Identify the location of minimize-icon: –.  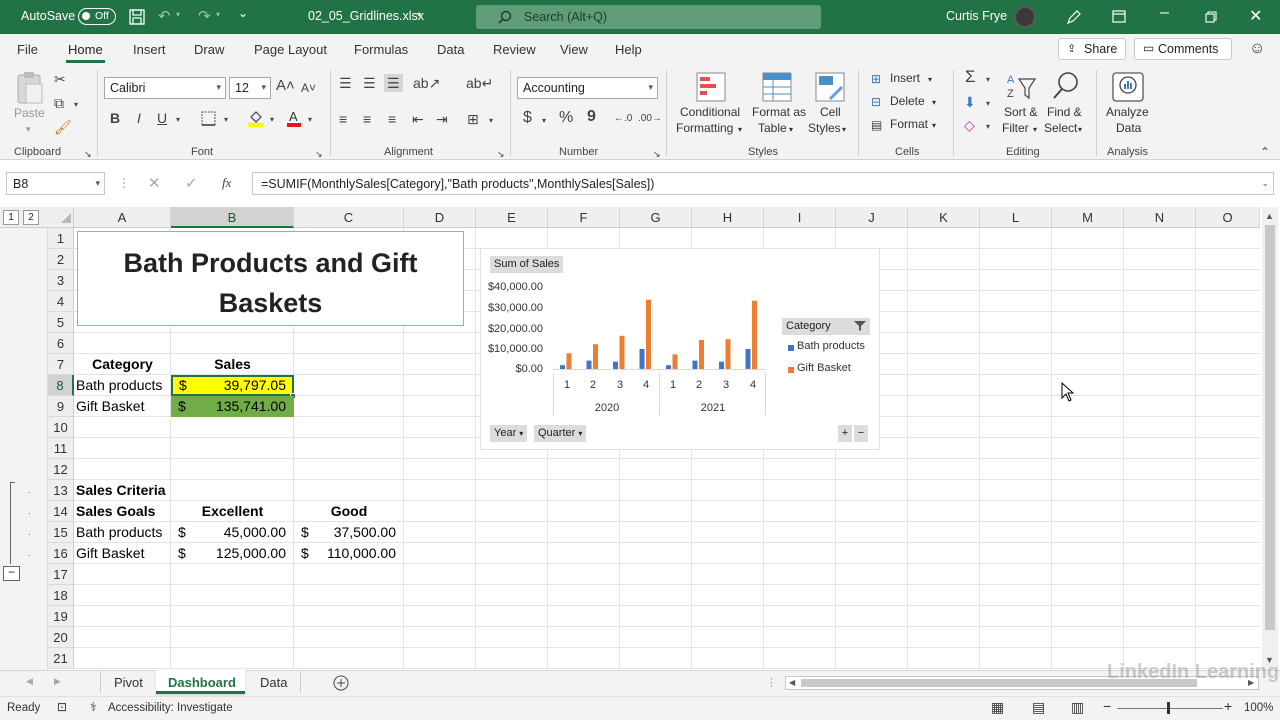
(1164, 13).